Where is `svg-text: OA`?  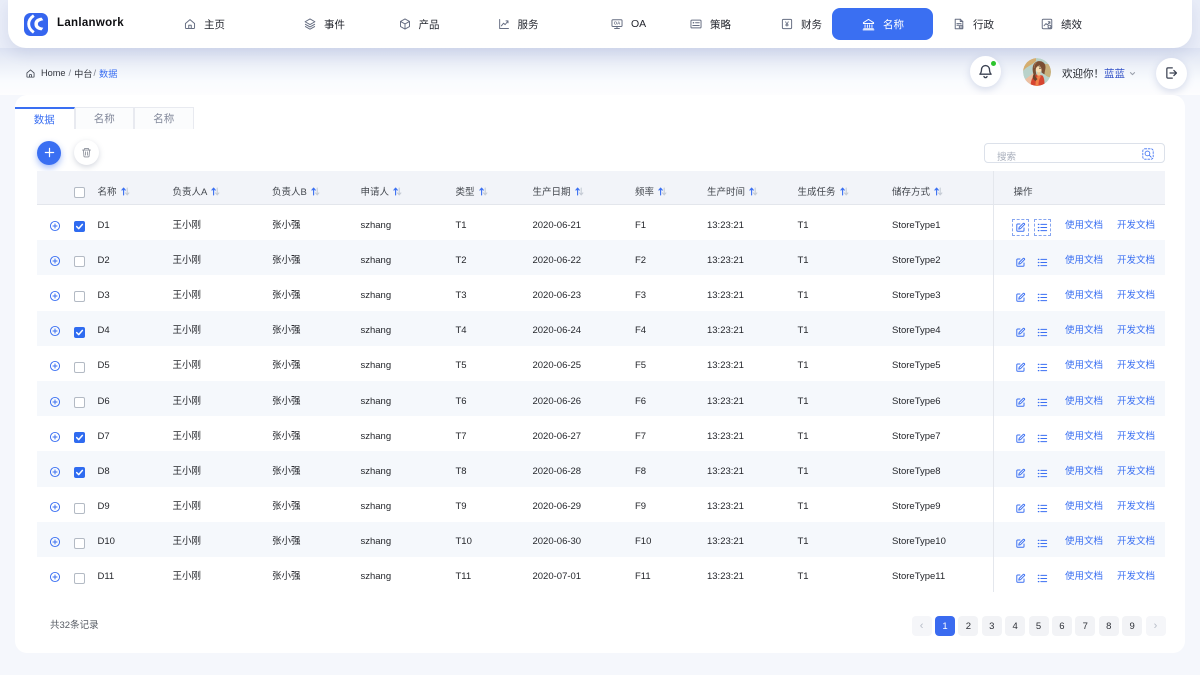
svg-text: OA is located at coordinates (617, 23).